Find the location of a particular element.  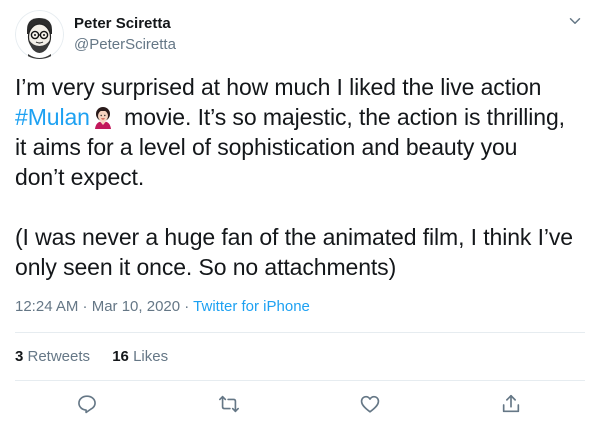

retweet-button is located at coordinates (230, 405).